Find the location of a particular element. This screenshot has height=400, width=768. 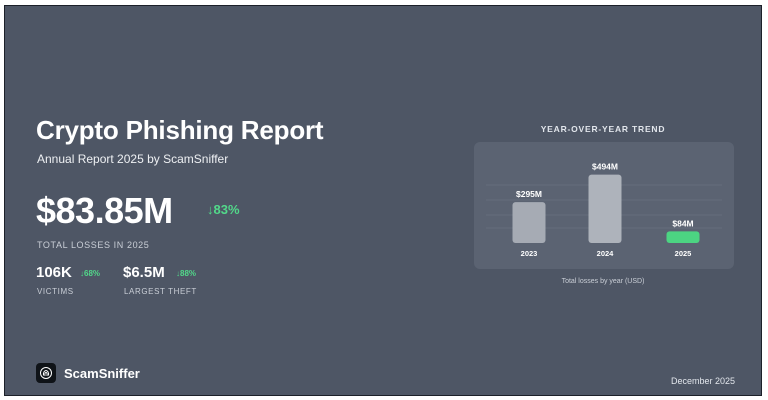

largest-theft-change-value: 88% is located at coordinates (188, 273).